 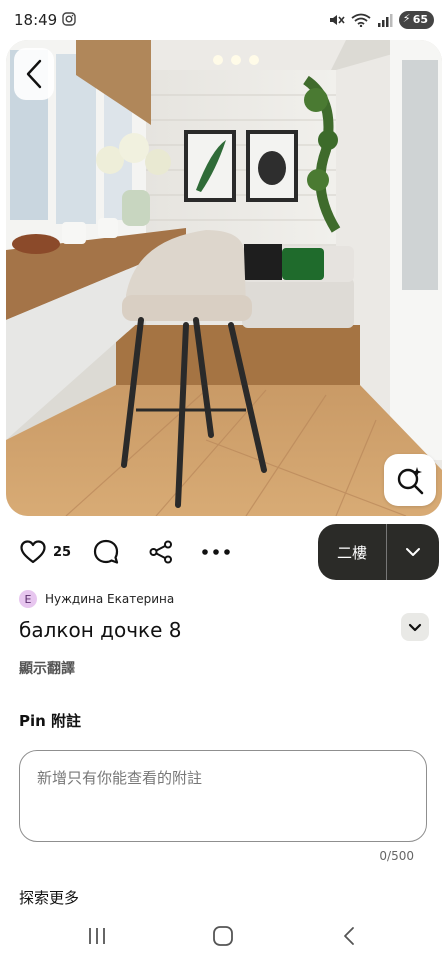 I want to click on save-to-board-button: 二樓, so click(x=352, y=552).